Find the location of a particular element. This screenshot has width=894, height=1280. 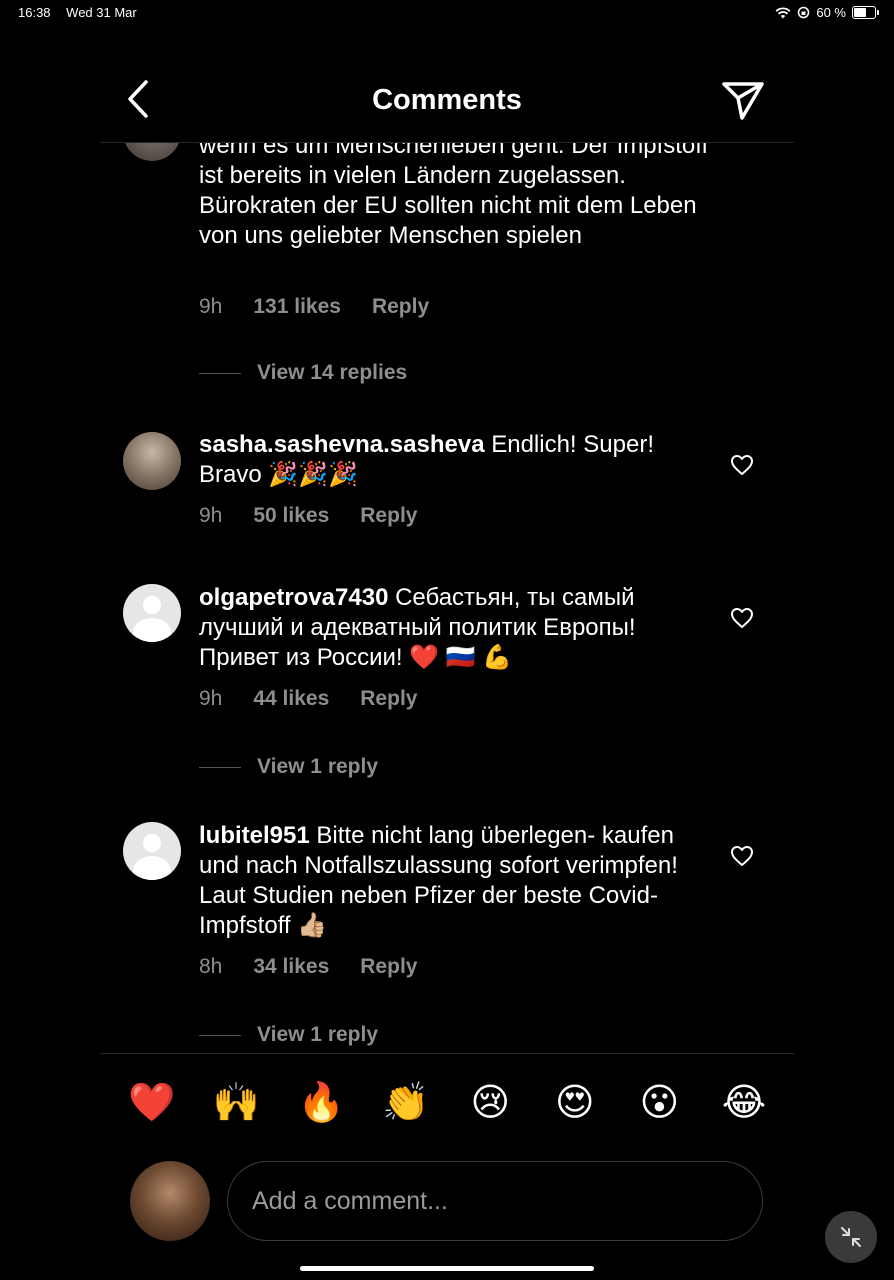

emoji-bar: ❤️ 🙌 🔥 👏 😢 😍 😮 😂 is located at coordinates (448, 1103).